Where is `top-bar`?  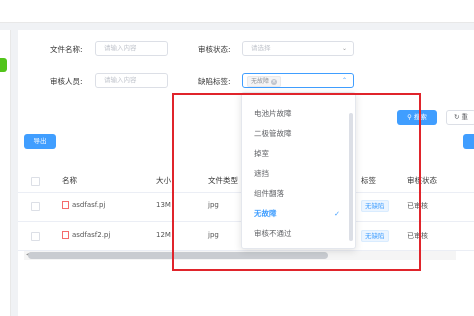
top-bar is located at coordinates (237, 11).